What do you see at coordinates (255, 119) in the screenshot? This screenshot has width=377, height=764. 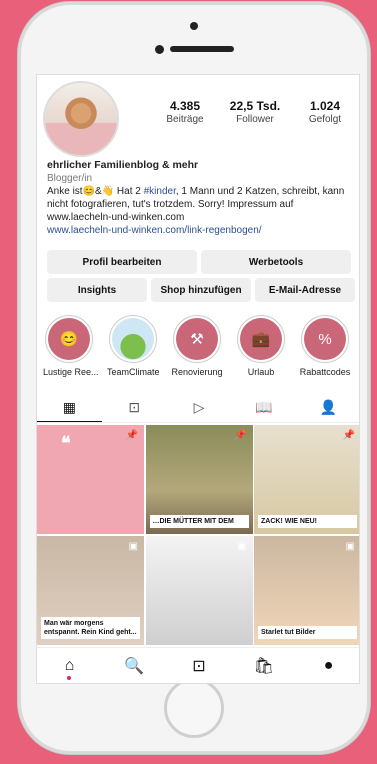 I see `followers-label: Follower` at bounding box center [255, 119].